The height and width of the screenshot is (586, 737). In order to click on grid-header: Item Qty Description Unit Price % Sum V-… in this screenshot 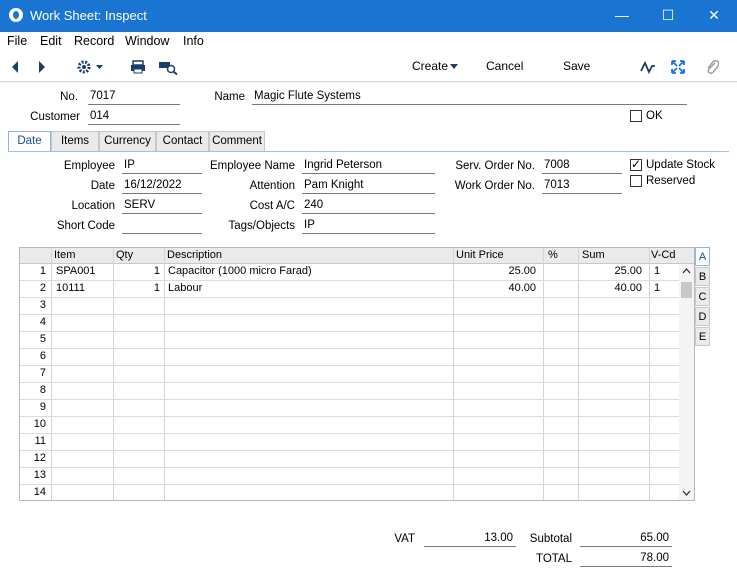, I will do `click(357, 256)`.